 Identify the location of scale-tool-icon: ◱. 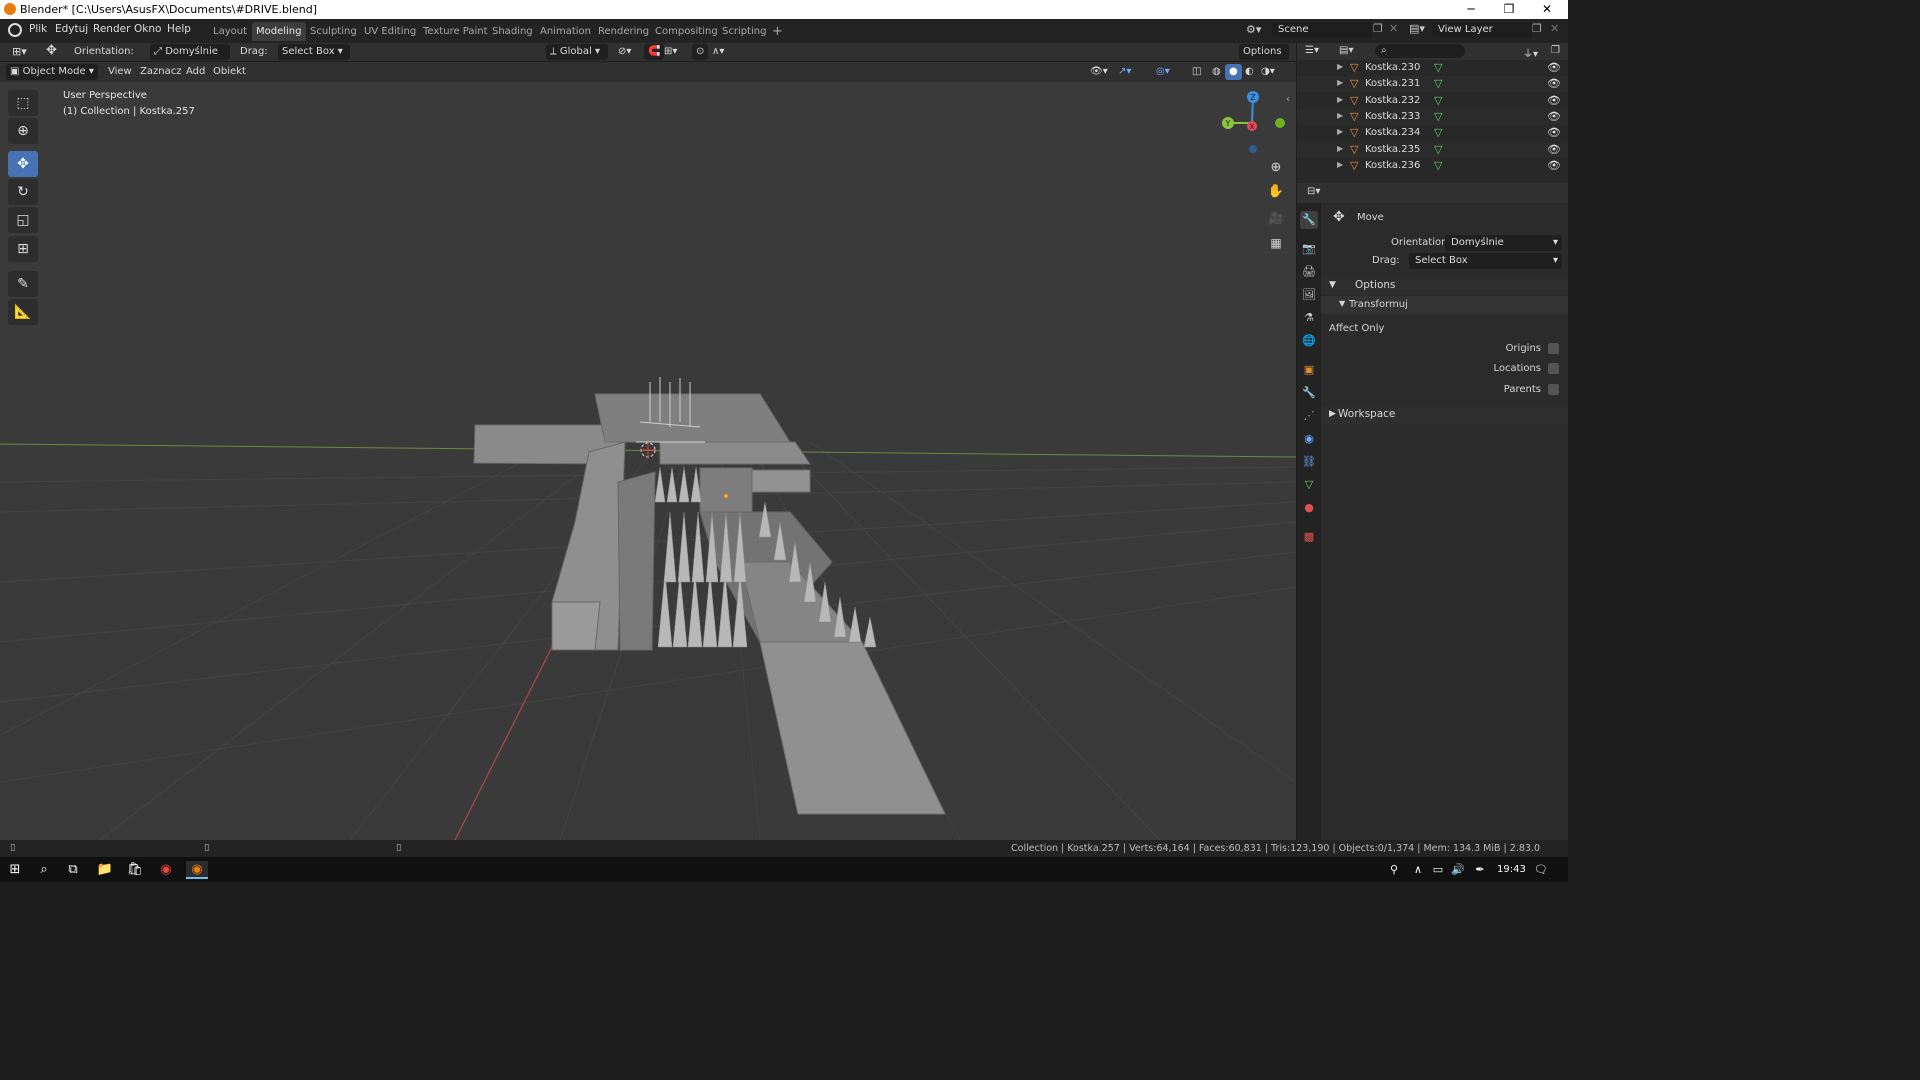
(23, 220).